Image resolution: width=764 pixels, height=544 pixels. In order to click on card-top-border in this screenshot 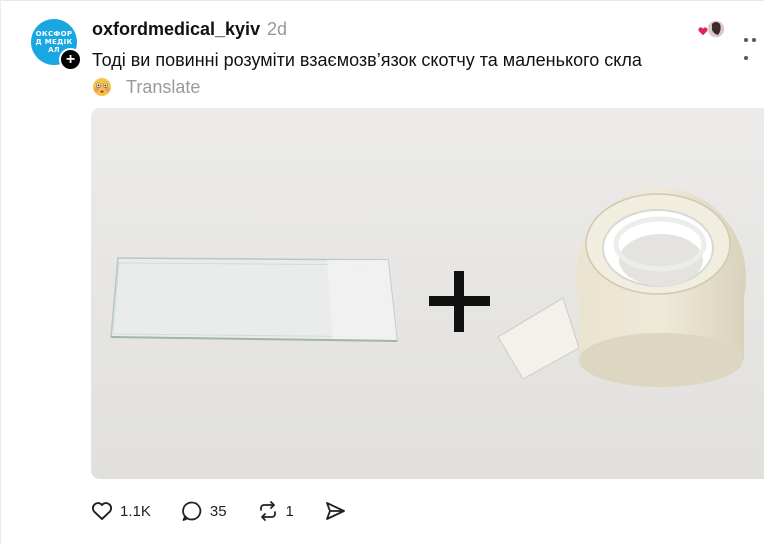, I will do `click(382, 0)`.